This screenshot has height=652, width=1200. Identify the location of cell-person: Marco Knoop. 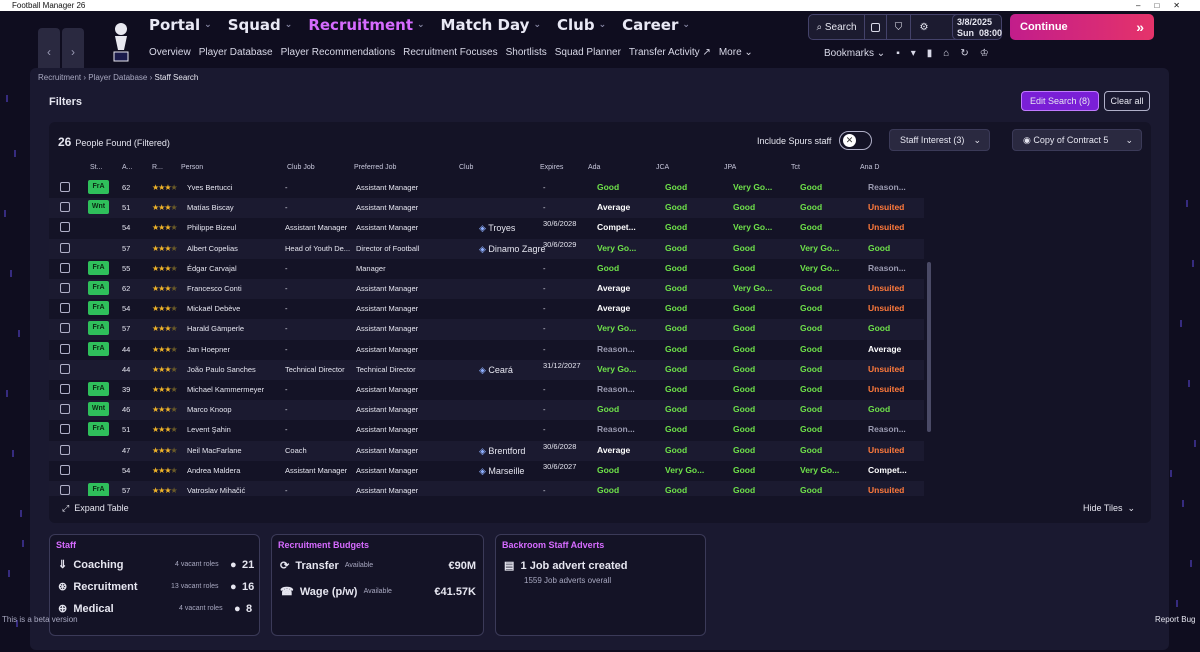
(209, 409).